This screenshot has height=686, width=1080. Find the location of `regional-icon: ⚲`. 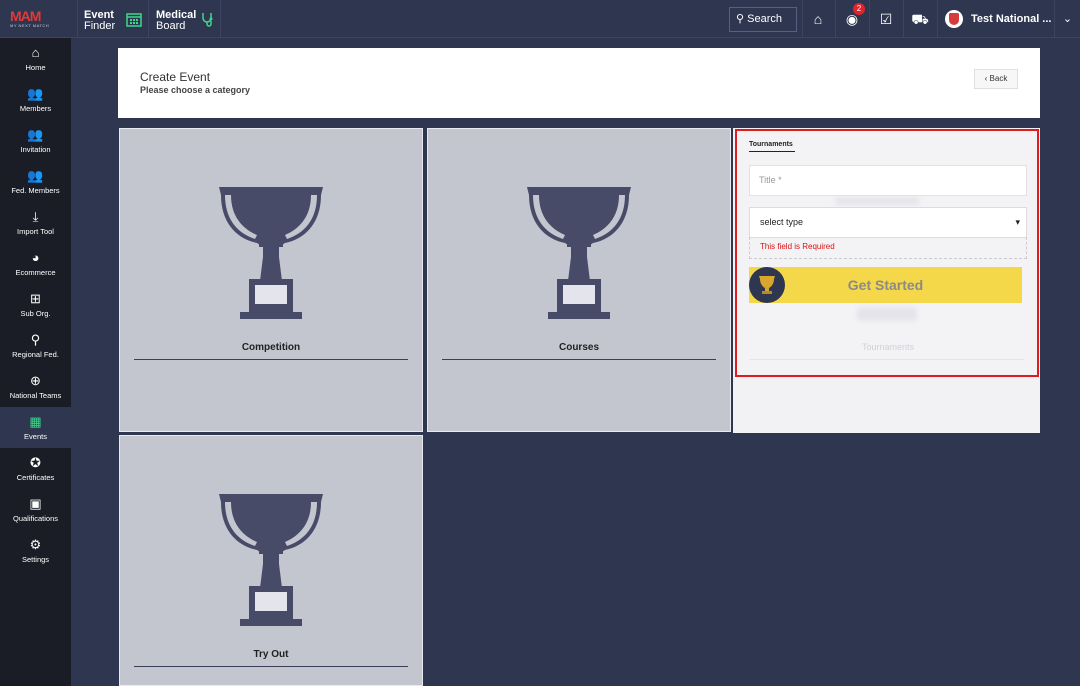

regional-icon: ⚲ is located at coordinates (35, 339).